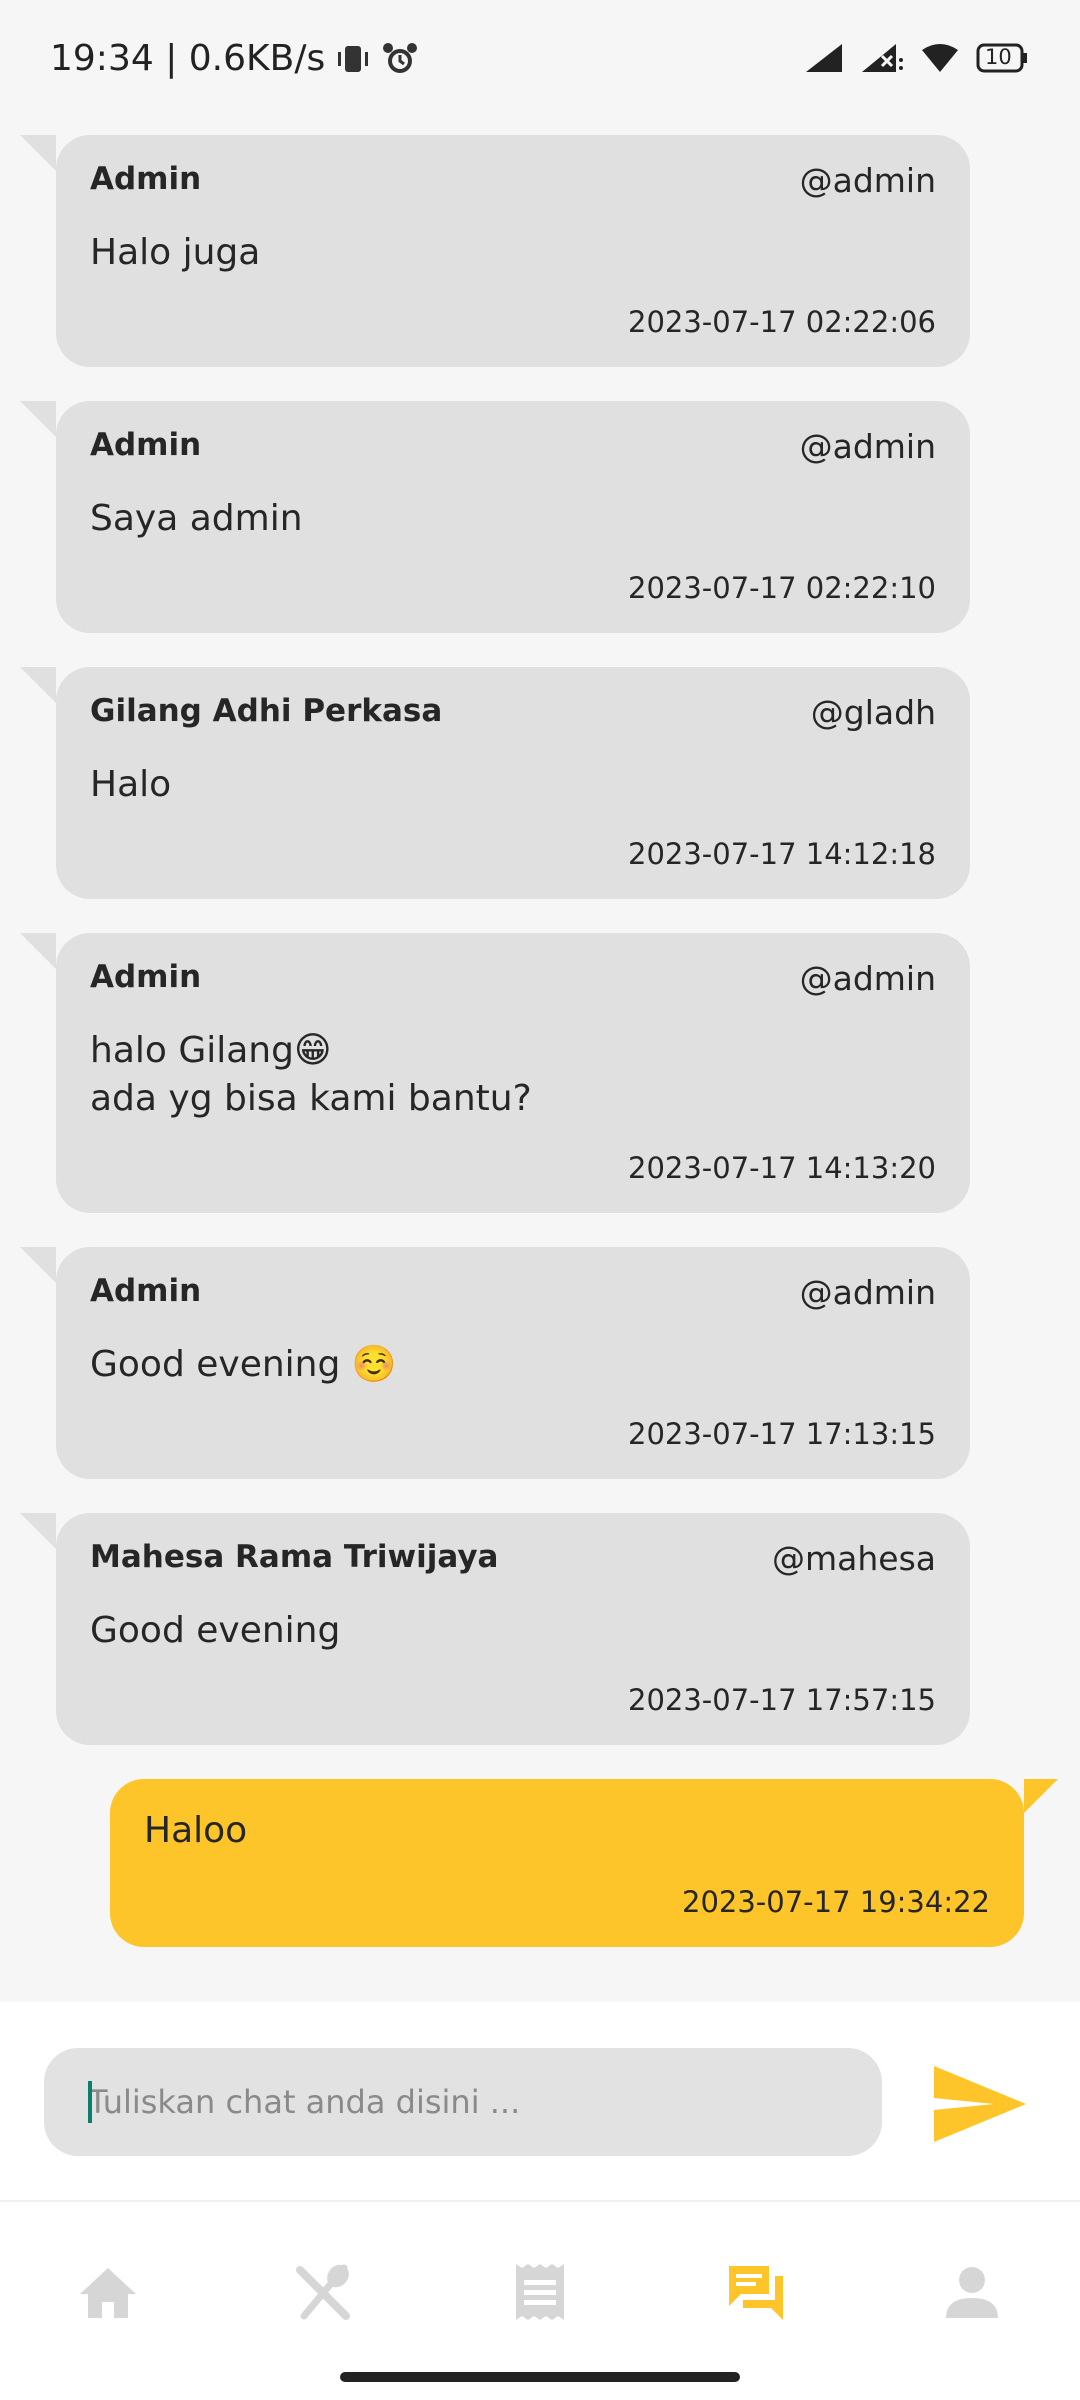 The image size is (1080, 2400). I want to click on message-sender: Gilang Adhi Perkasa, so click(266, 711).